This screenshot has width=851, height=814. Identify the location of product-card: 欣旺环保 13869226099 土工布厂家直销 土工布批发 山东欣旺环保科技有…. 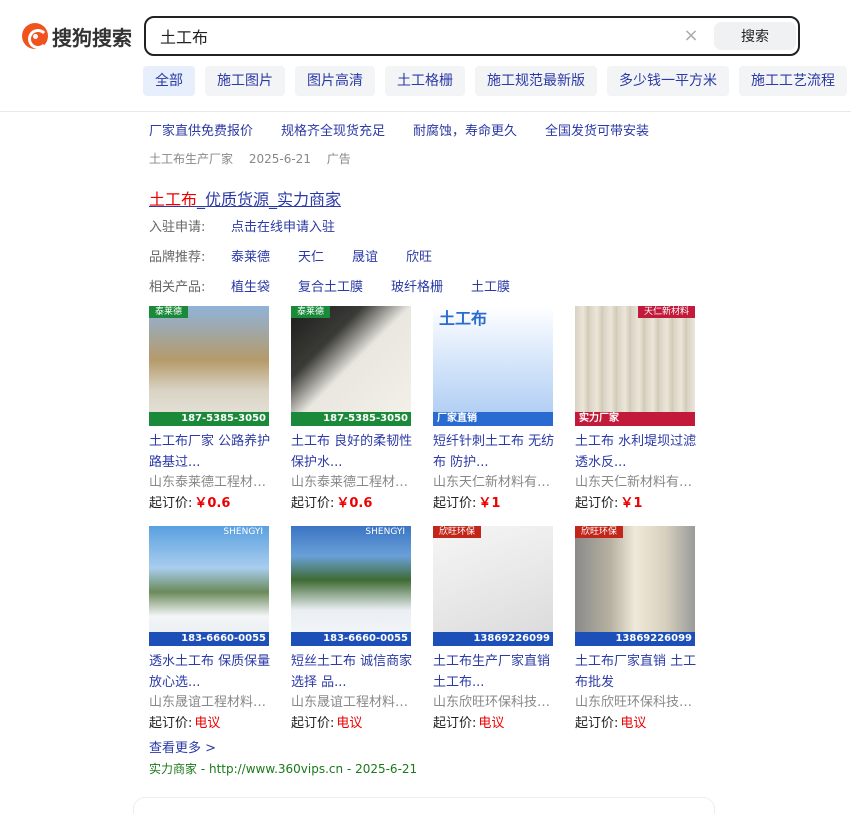
(637, 630).